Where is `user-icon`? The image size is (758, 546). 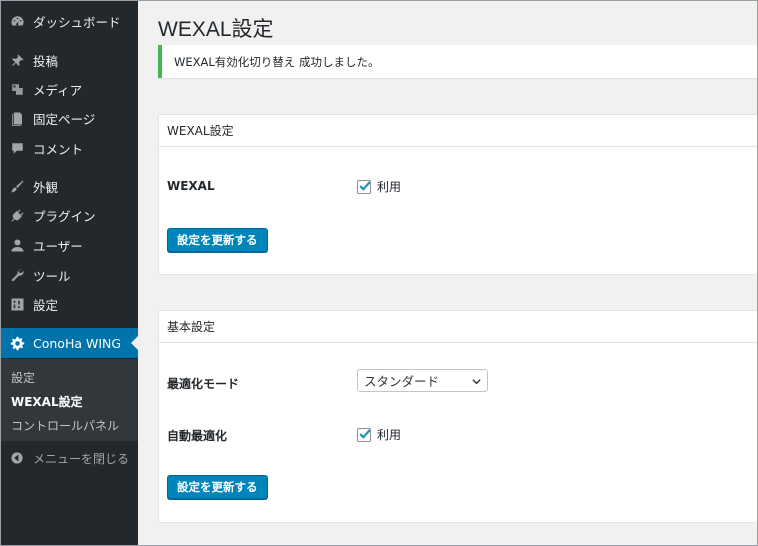 user-icon is located at coordinates (17, 245).